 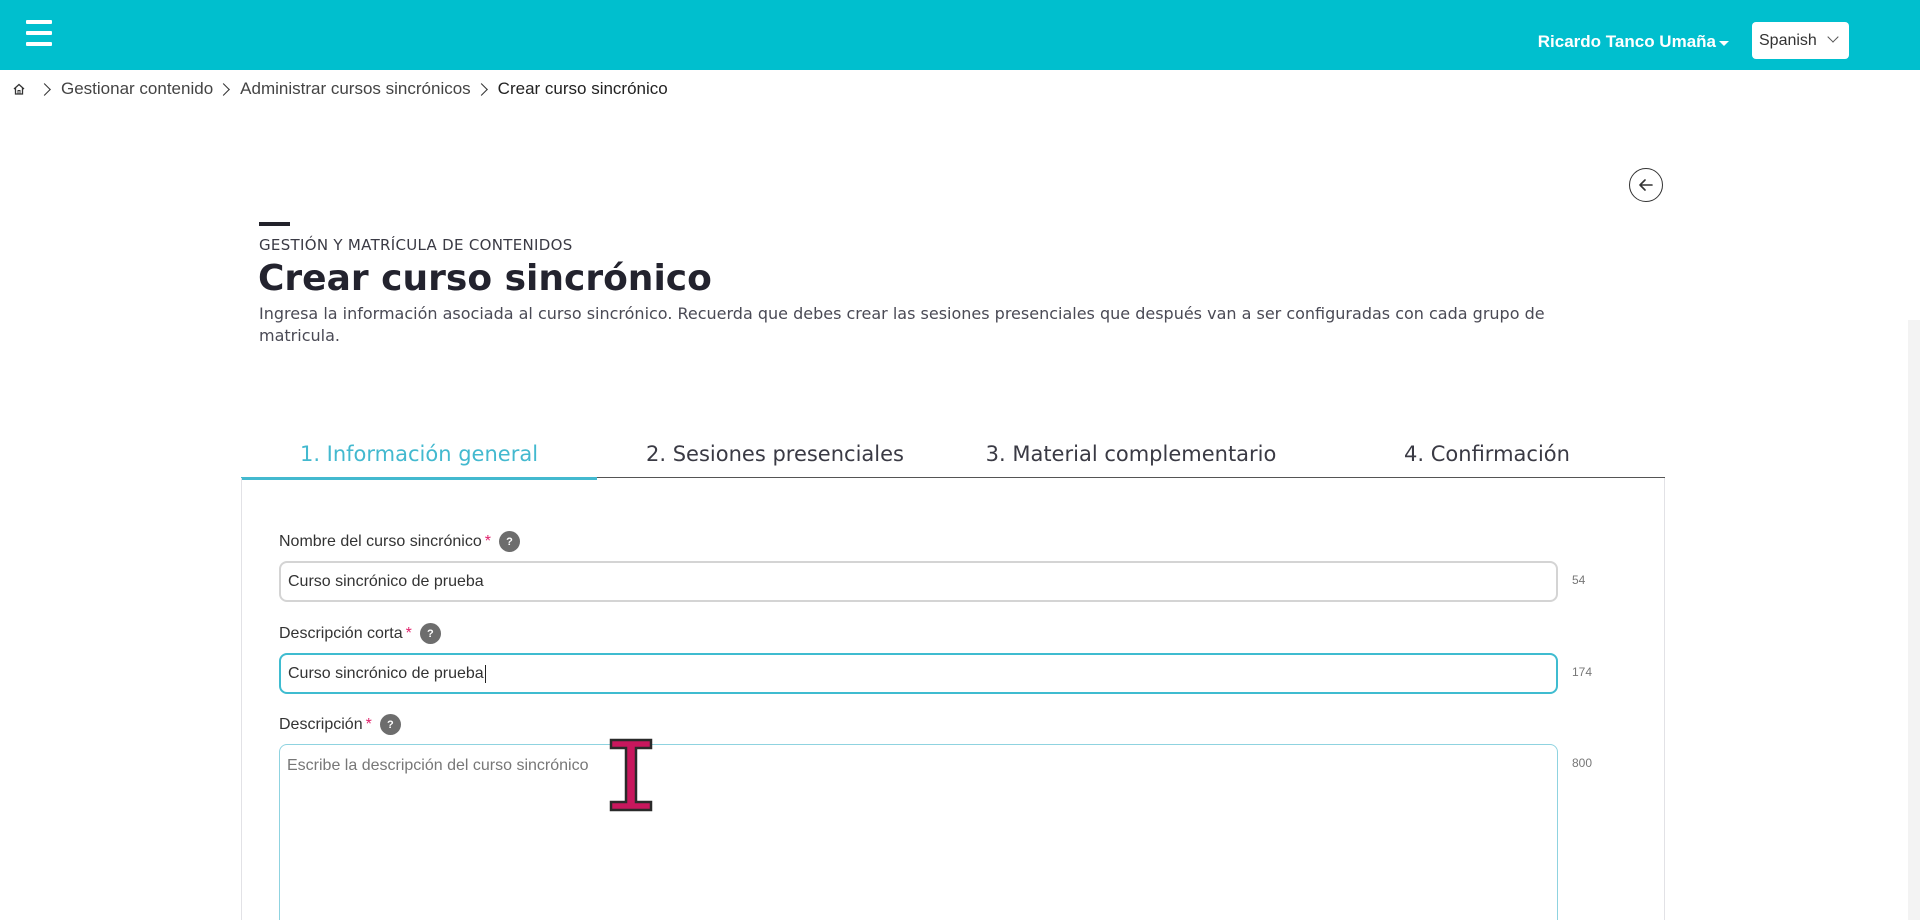 I want to click on hamburger-menu-icon, so click(x=39, y=33).